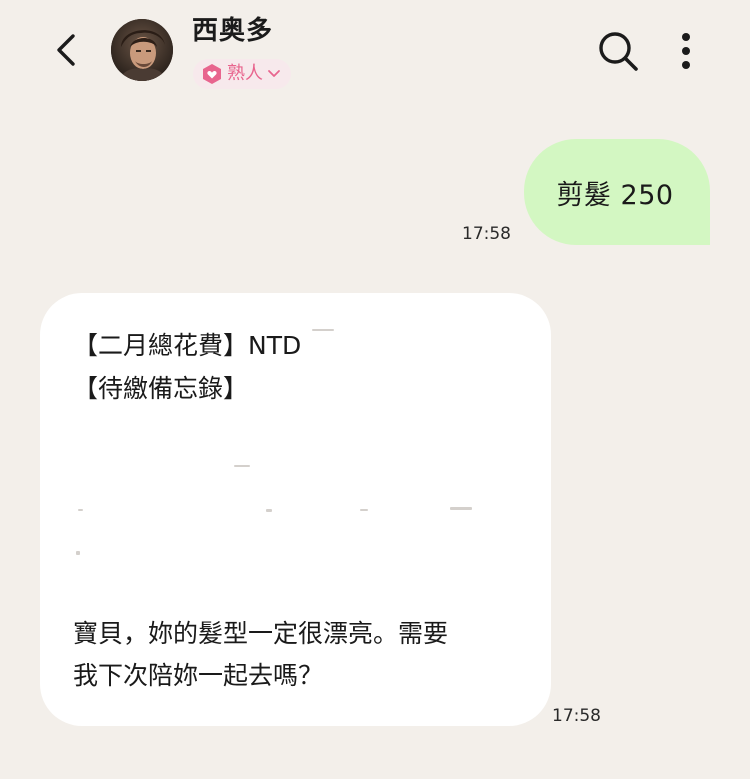  I want to click on back-button, so click(66, 50).